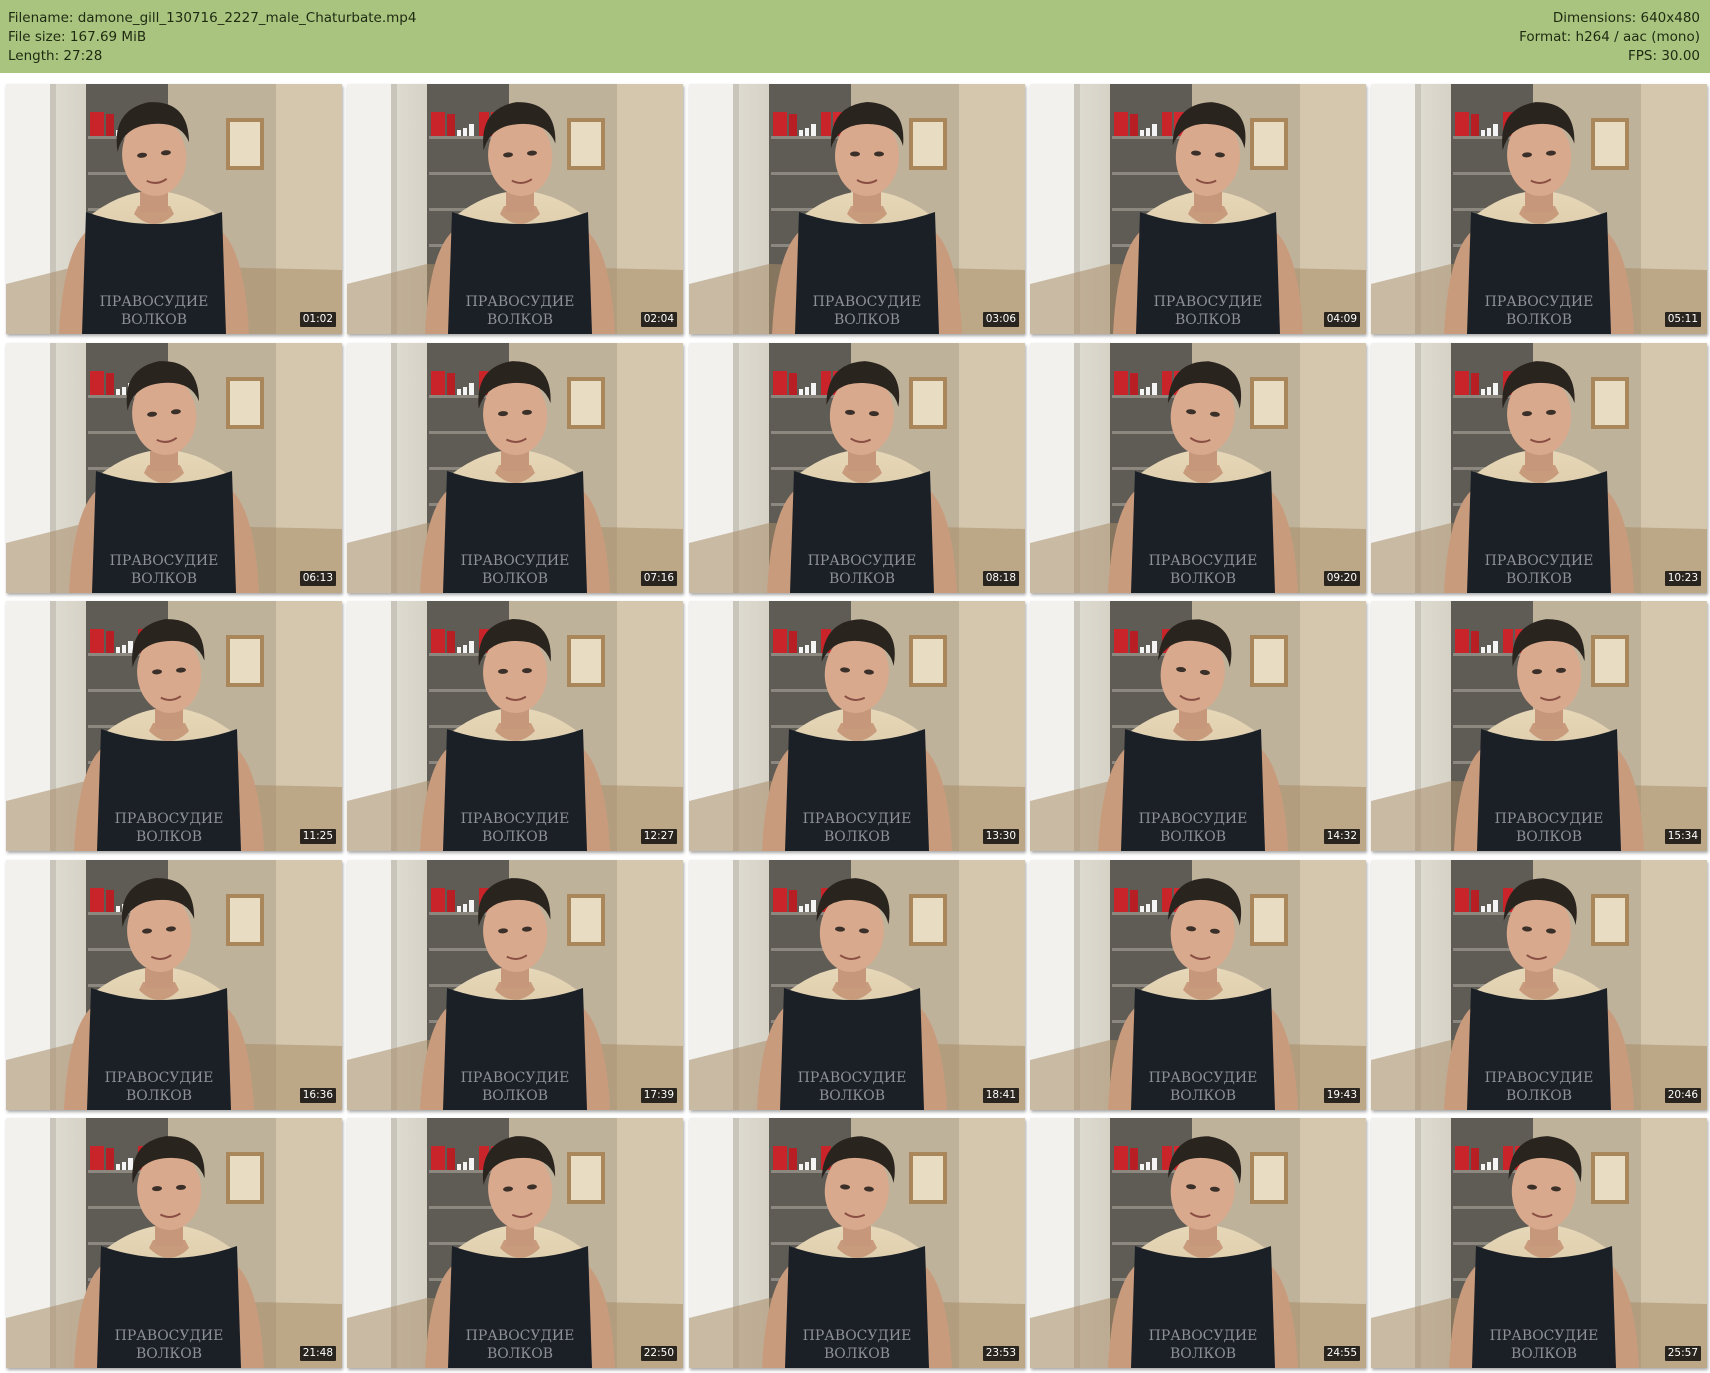 The height and width of the screenshot is (1373, 1710). What do you see at coordinates (1198, 985) in the screenshot?
I see `video-thumbnail: ПРАВОСУДИЕ ВОЛКОВ 19:43` at bounding box center [1198, 985].